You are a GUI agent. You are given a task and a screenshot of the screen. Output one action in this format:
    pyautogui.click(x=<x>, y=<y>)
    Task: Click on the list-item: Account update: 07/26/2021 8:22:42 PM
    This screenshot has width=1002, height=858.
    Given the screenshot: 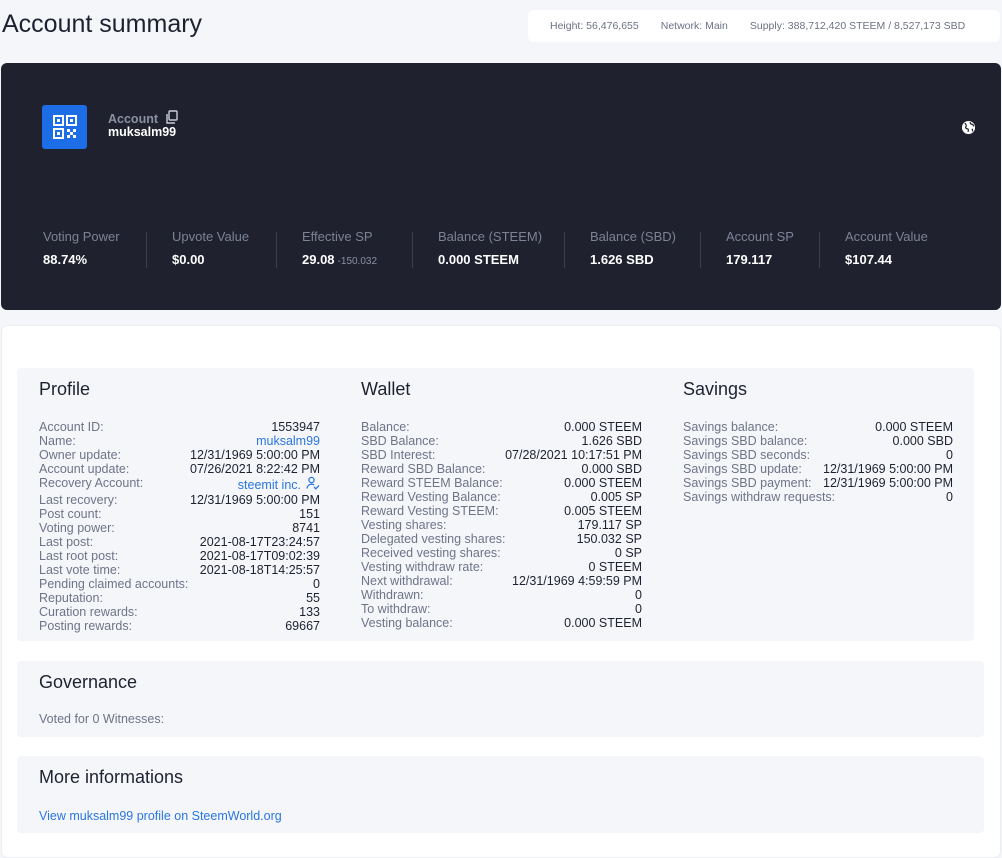 What is the action you would take?
    pyautogui.click(x=179, y=469)
    